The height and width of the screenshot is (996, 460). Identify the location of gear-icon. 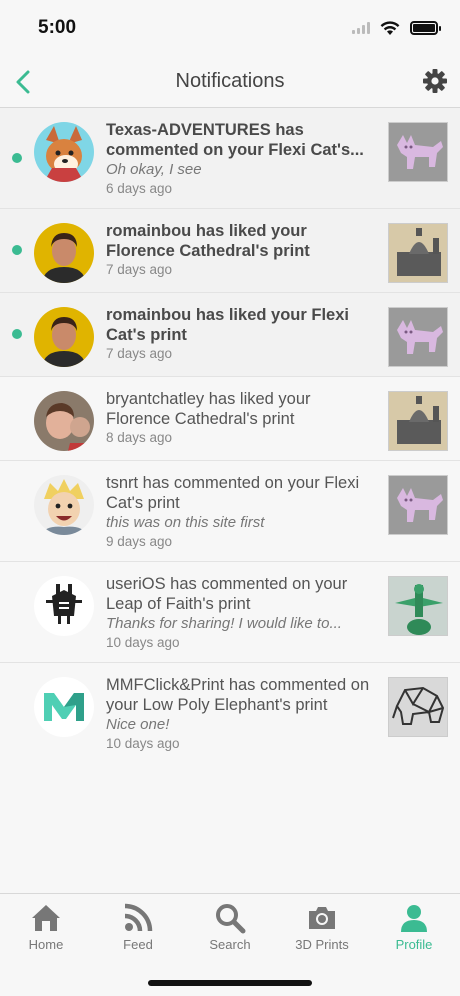
(435, 81).